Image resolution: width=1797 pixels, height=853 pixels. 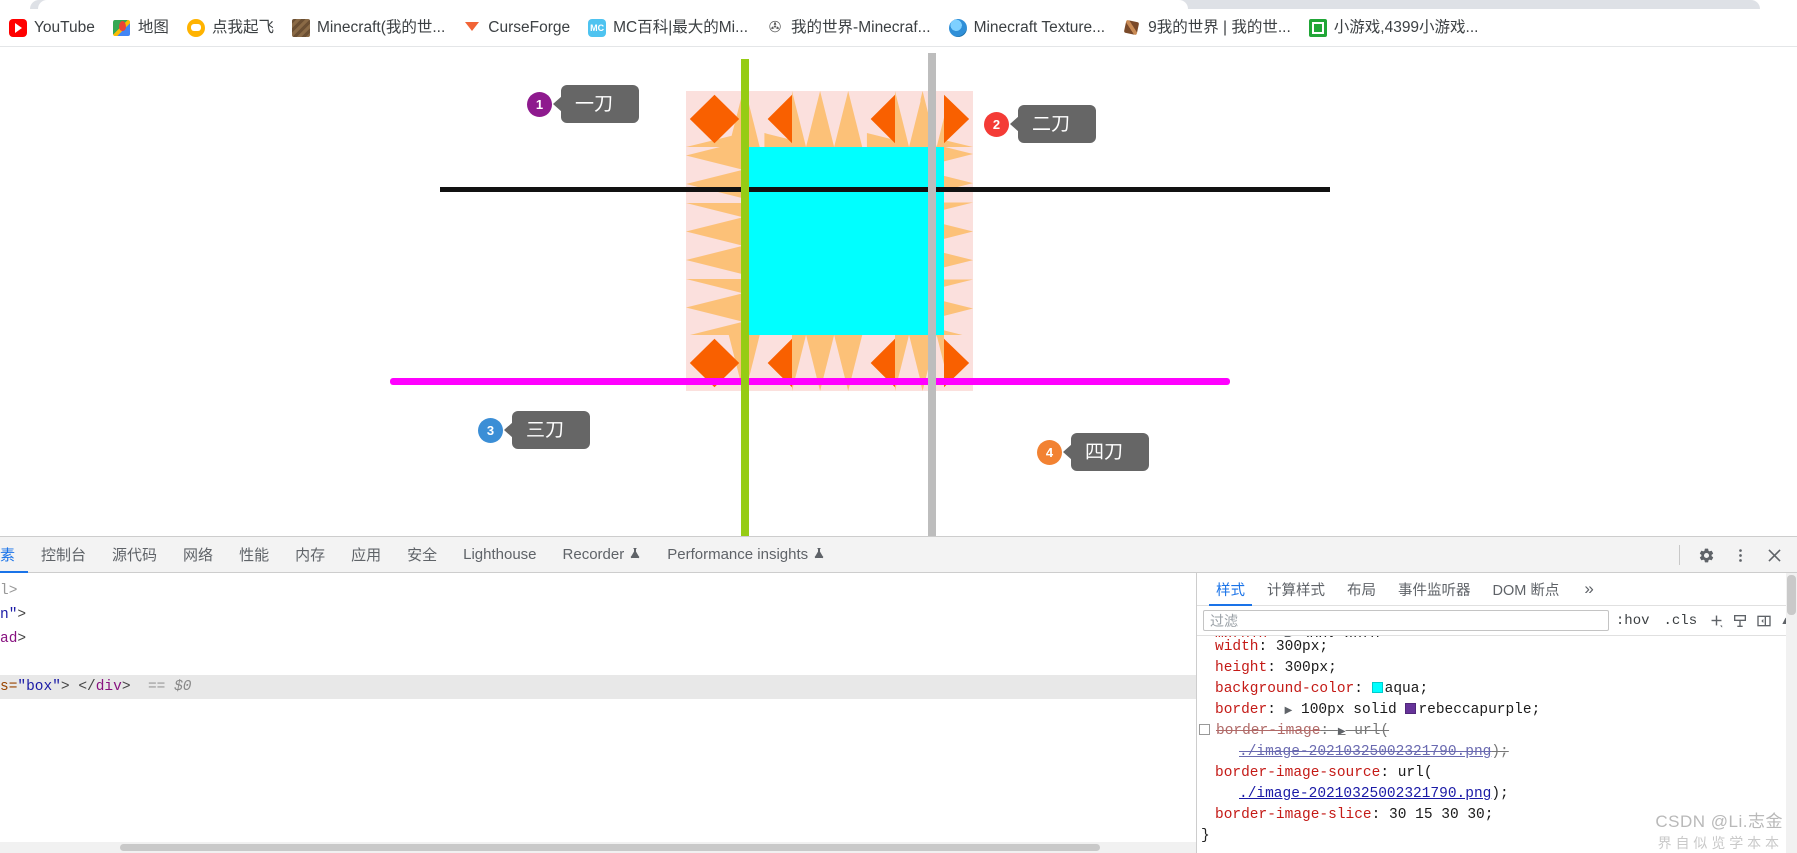 What do you see at coordinates (1716, 621) in the screenshot?
I see `new-style-rule-icon` at bounding box center [1716, 621].